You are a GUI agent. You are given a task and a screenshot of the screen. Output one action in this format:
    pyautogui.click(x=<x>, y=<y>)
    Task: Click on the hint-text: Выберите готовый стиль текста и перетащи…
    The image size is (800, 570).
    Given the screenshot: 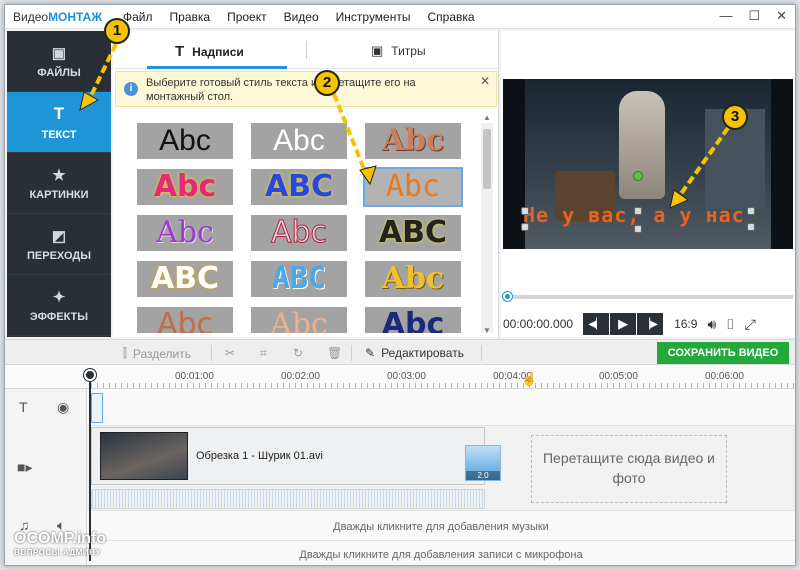 What is the action you would take?
    pyautogui.click(x=281, y=90)
    